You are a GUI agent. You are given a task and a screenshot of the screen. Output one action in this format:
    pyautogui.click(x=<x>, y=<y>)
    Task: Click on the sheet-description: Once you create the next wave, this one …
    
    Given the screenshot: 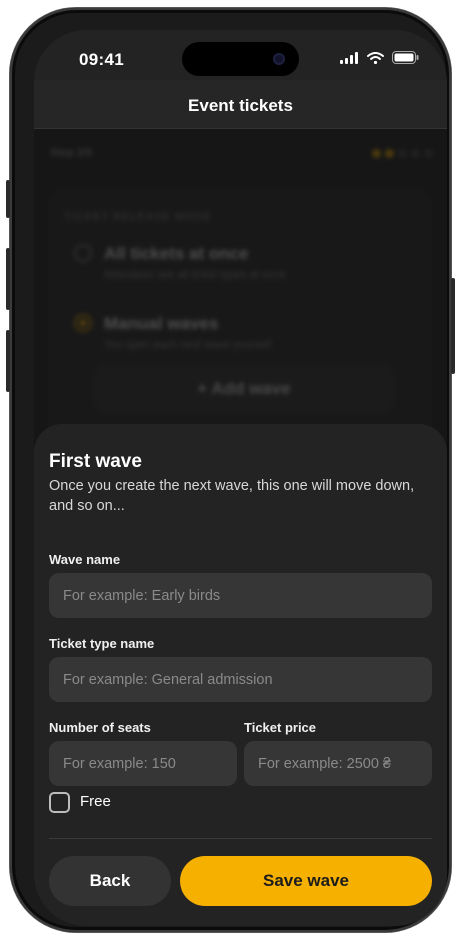 What is the action you would take?
    pyautogui.click(x=232, y=496)
    